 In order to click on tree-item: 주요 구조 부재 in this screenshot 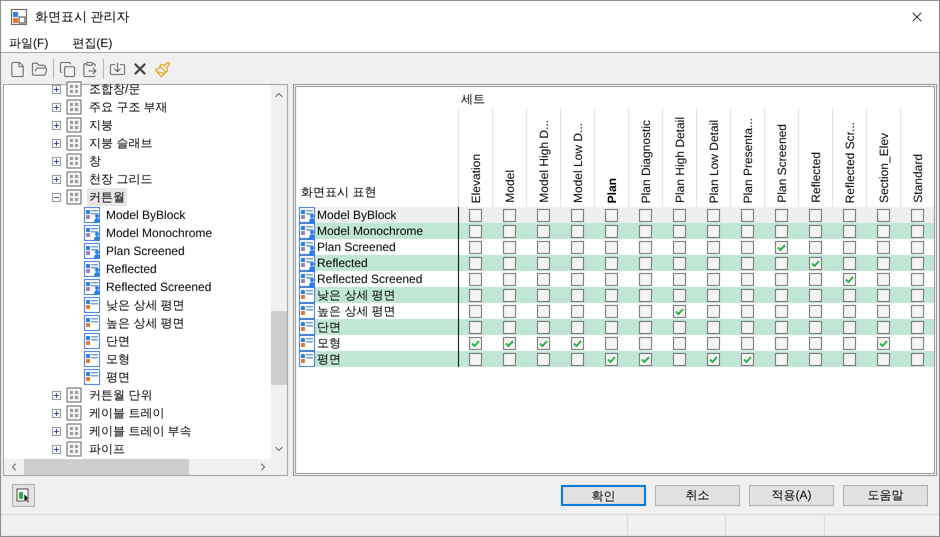, I will do `click(128, 107)`.